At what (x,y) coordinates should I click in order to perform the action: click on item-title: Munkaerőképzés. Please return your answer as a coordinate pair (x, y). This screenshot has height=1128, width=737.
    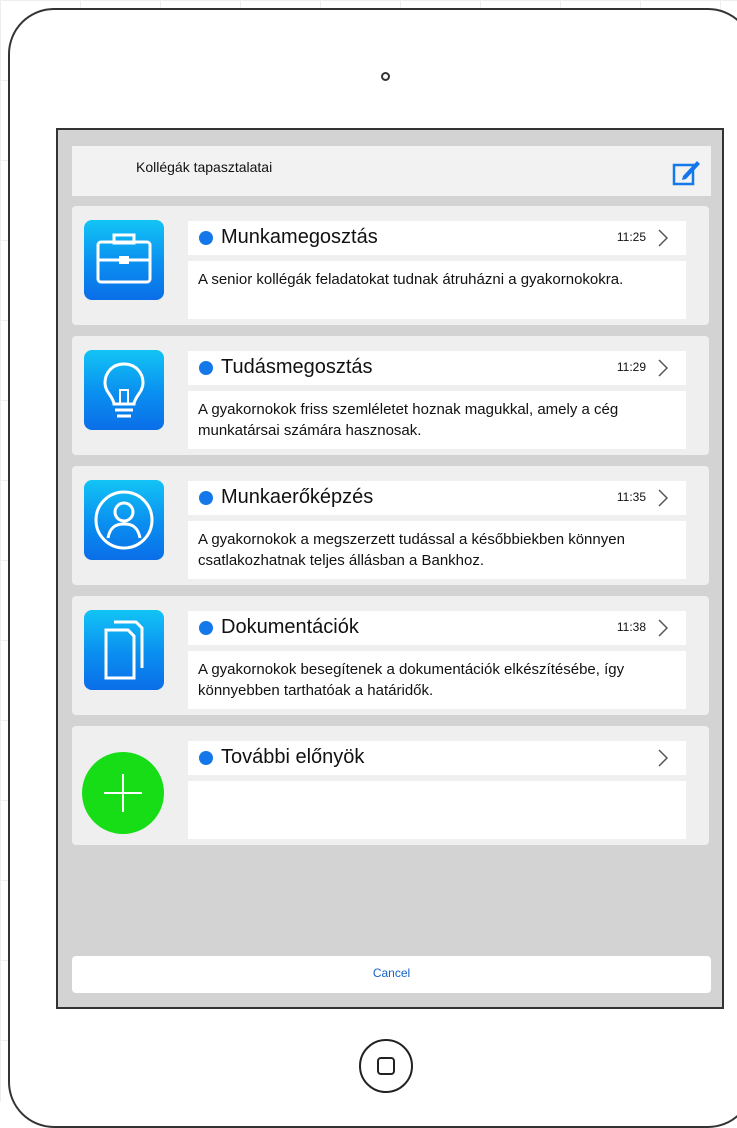
    Looking at the image, I should click on (297, 497).